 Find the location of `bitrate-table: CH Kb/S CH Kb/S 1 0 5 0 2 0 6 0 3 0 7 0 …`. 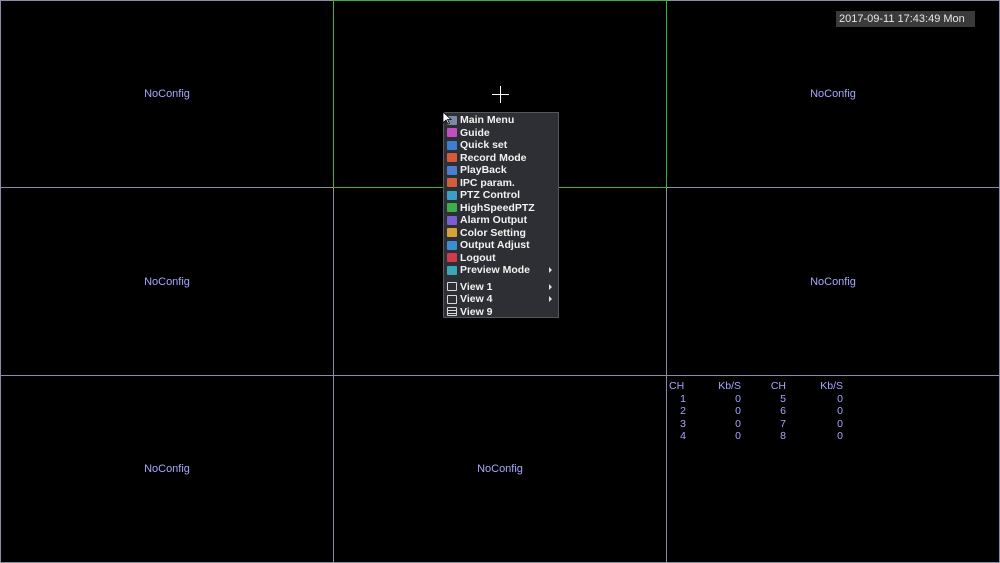

bitrate-table: CH Kb/S CH Kb/S 1 0 5 0 2 0 6 0 3 0 7 0 … is located at coordinates (759, 411).